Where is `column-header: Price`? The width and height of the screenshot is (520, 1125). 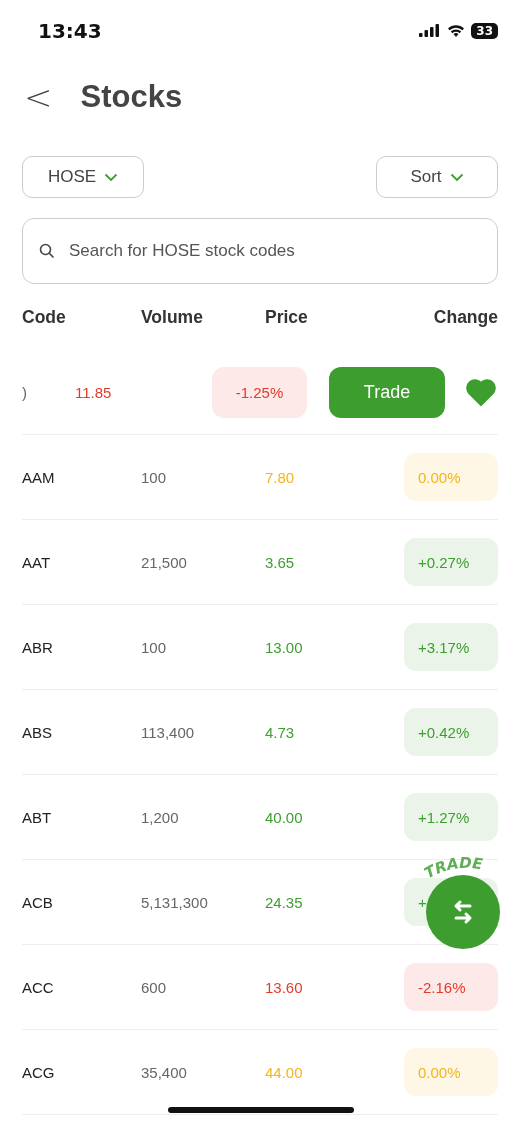 column-header: Price is located at coordinates (287, 317).